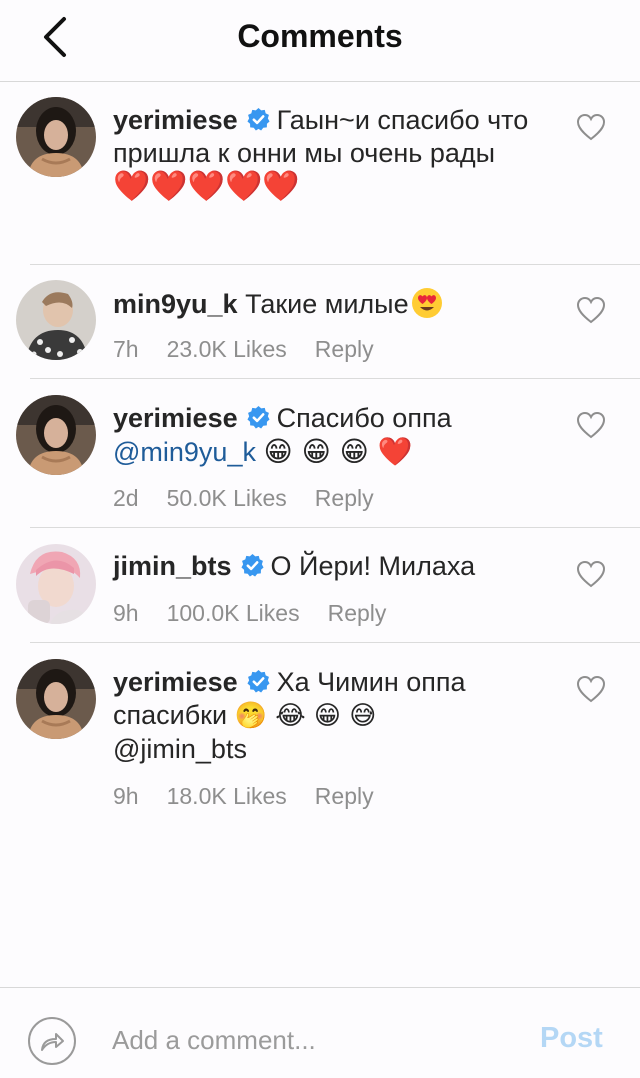 This screenshot has height=1078, width=640. I want to click on comment-text: min9yu_k Такие милые😍, so click(323, 304).